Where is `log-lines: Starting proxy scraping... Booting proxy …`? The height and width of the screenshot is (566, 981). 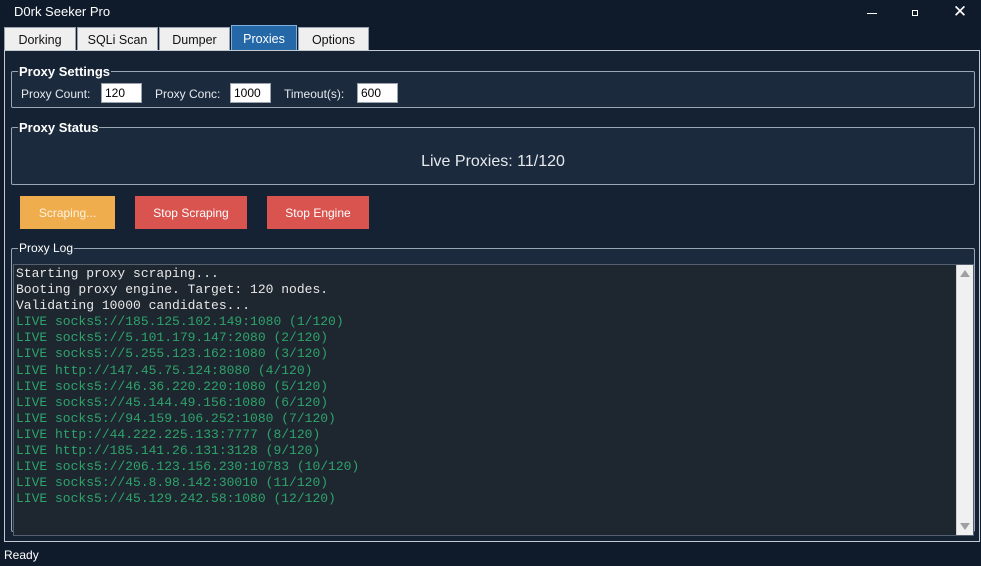
log-lines: Starting proxy scraping... Booting proxy … is located at coordinates (187, 386).